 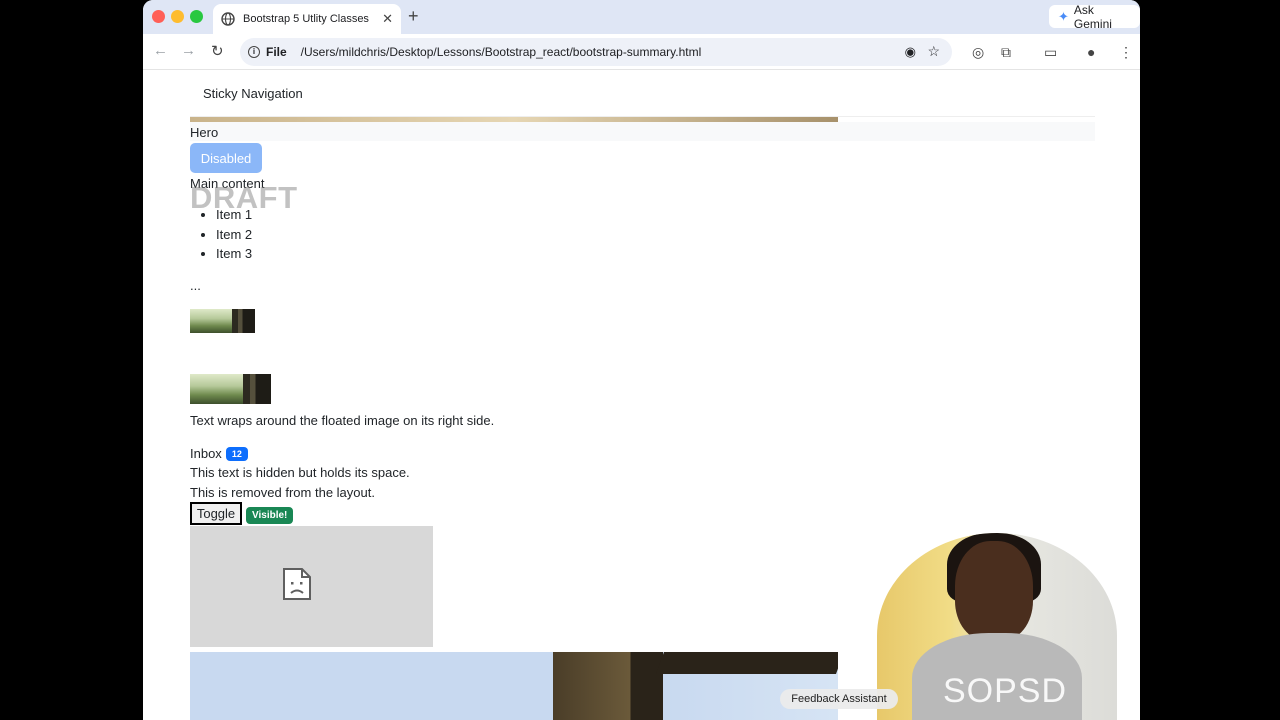 What do you see at coordinates (158, 16) in the screenshot?
I see `close-window-button` at bounding box center [158, 16].